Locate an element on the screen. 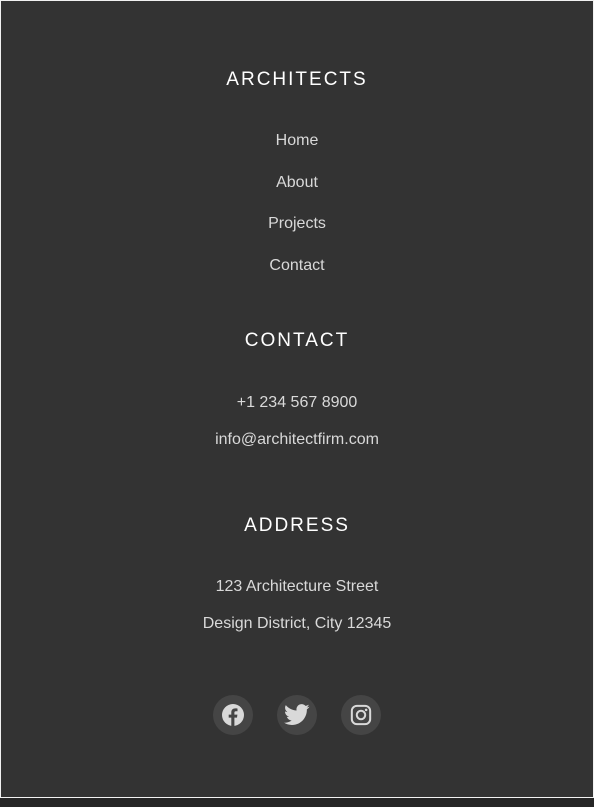 The width and height of the screenshot is (594, 807). twitter-link is located at coordinates (297, 715).